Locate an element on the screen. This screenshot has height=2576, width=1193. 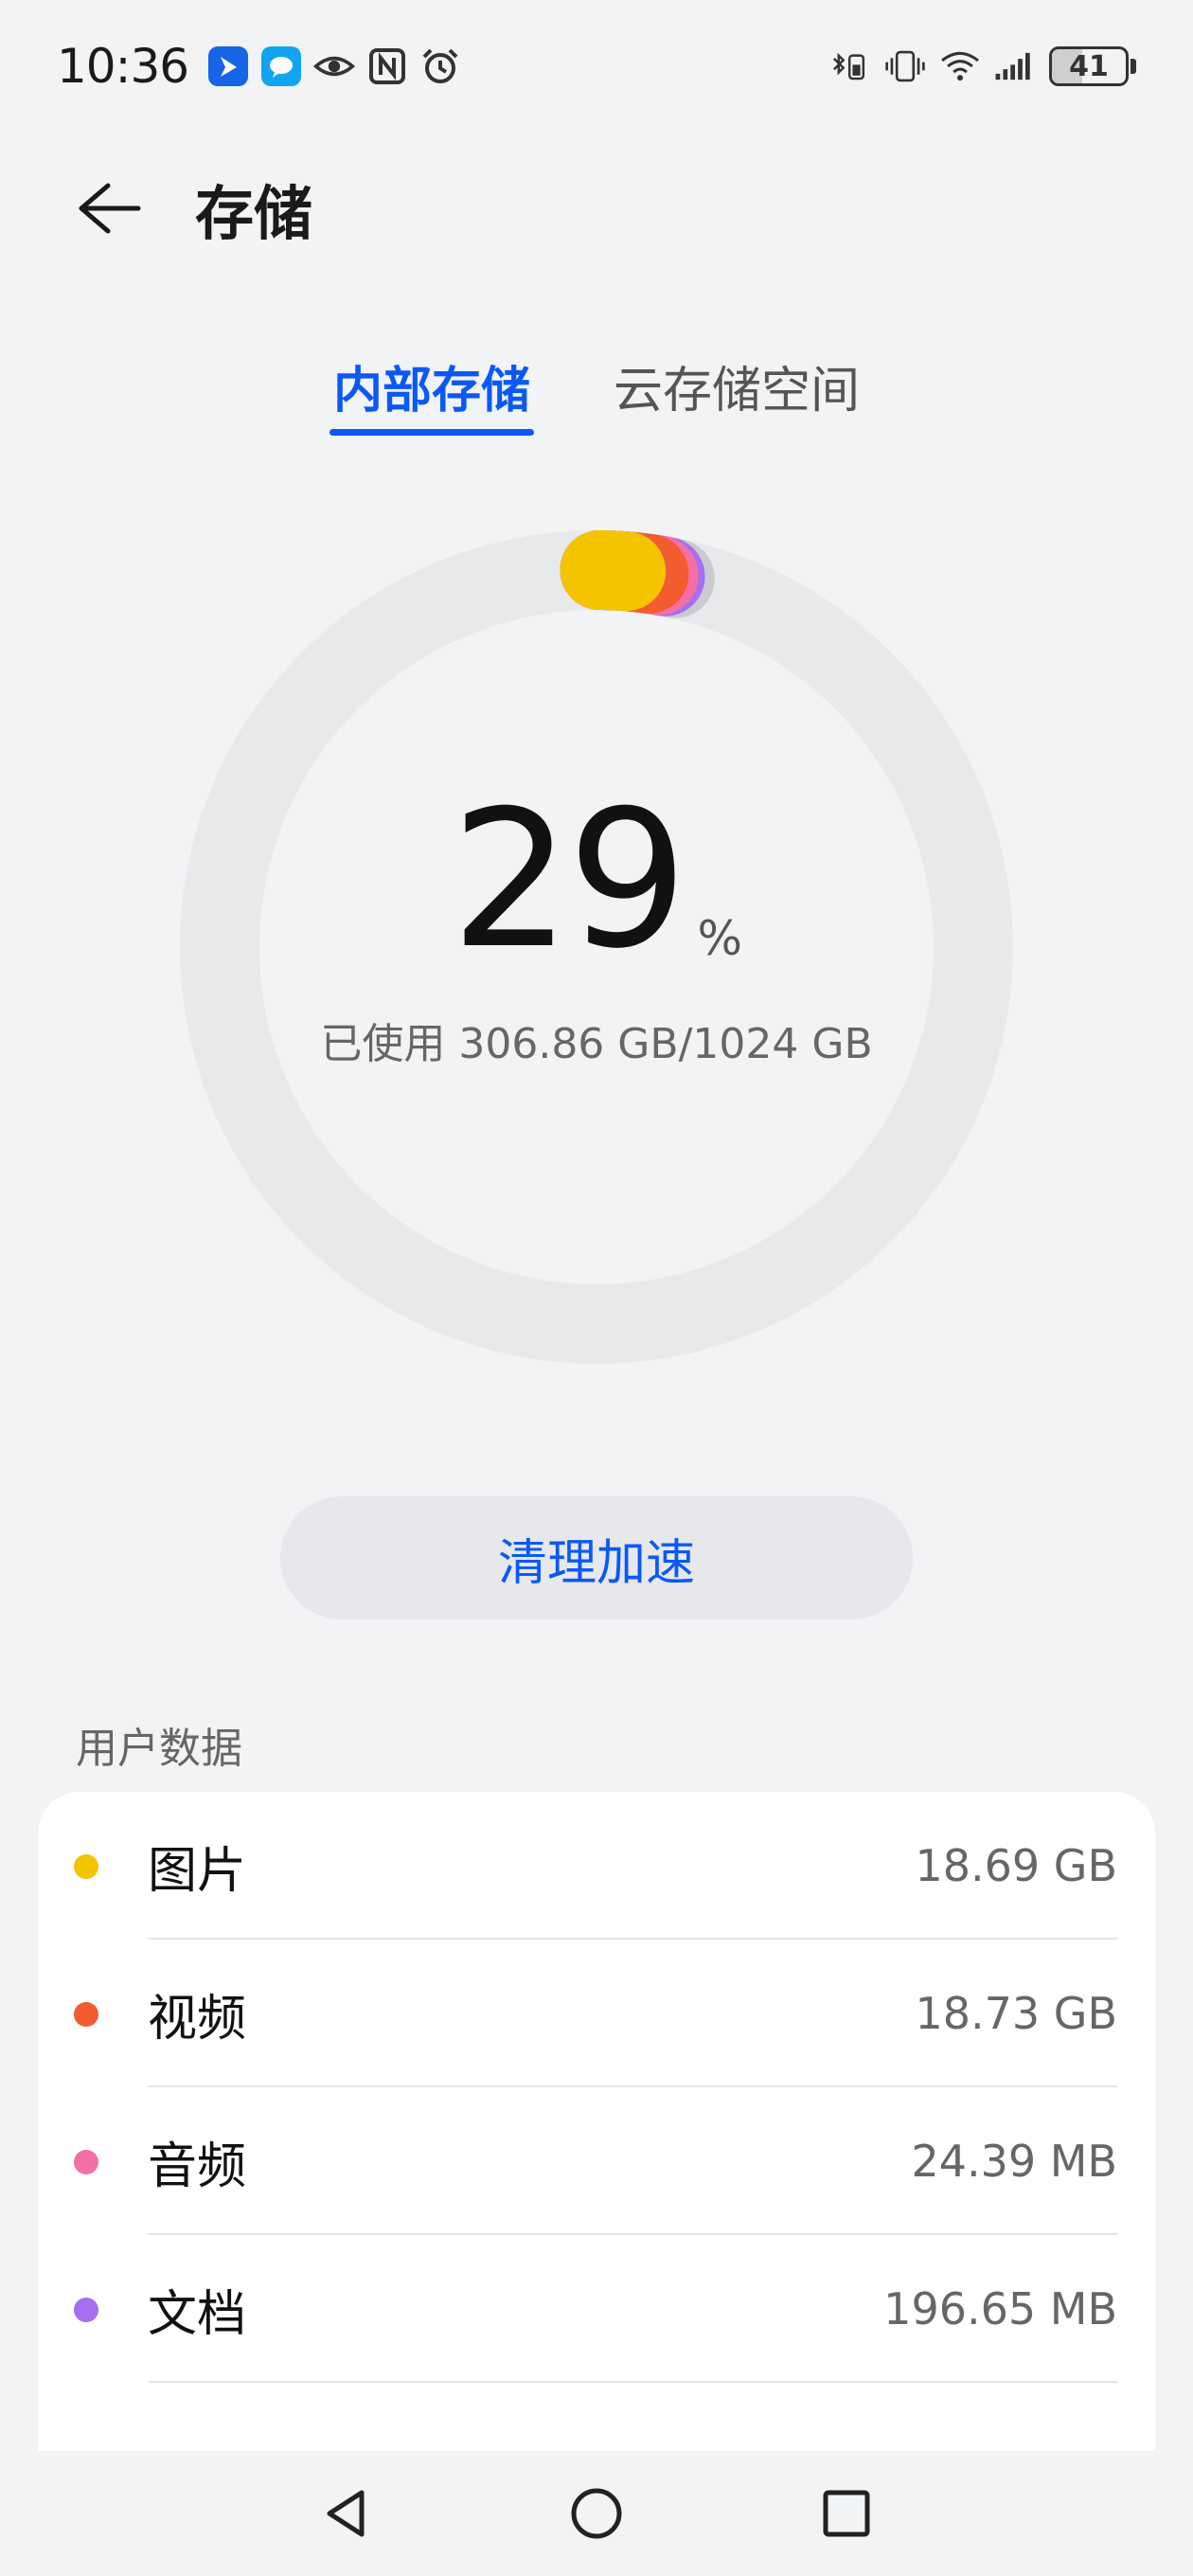
audio-color-dot is located at coordinates (86, 2162).